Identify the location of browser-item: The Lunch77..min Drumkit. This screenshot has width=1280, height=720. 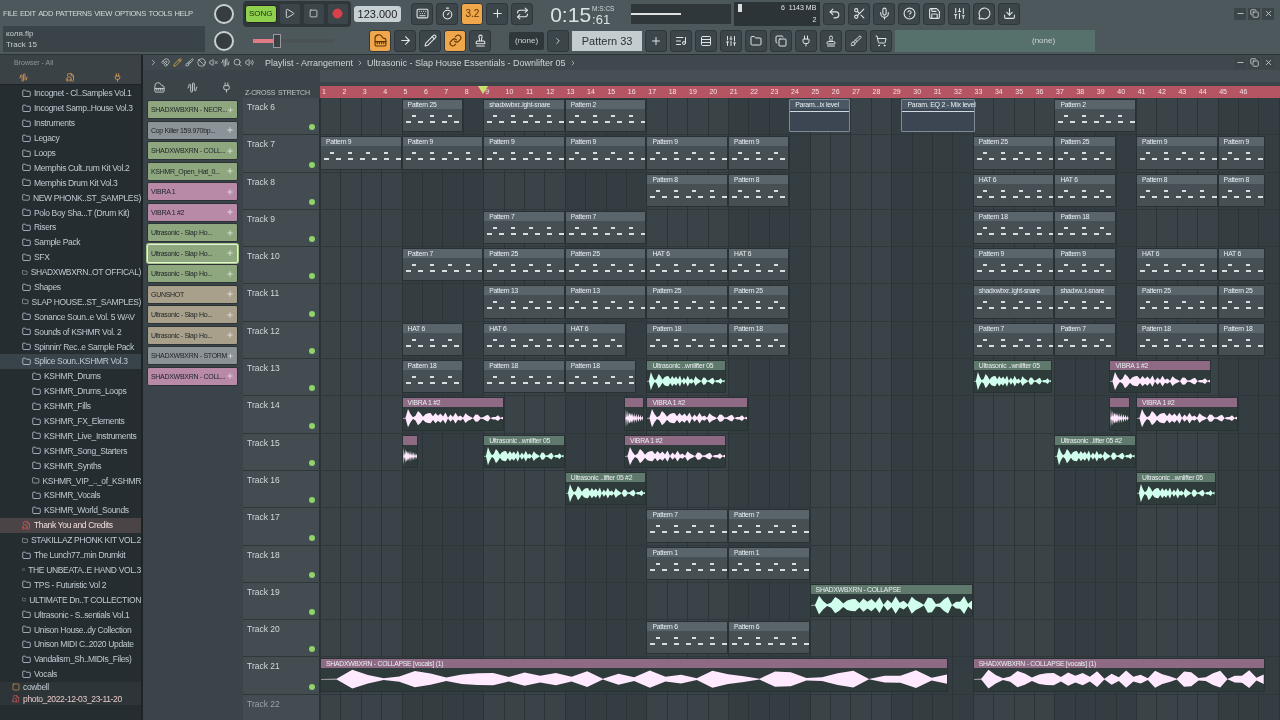
(70, 555).